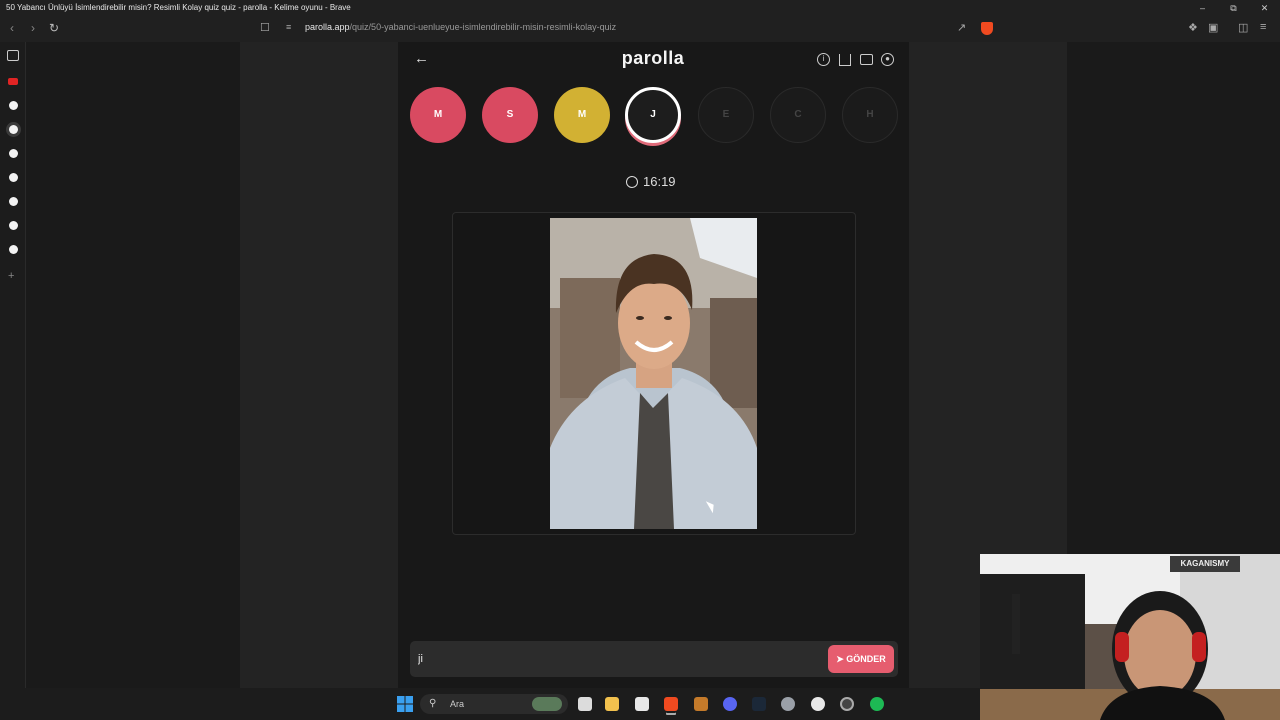 The width and height of the screenshot is (1280, 720). What do you see at coordinates (1205, 564) in the screenshot?
I see `webcam-logo: KAGANISMY` at bounding box center [1205, 564].